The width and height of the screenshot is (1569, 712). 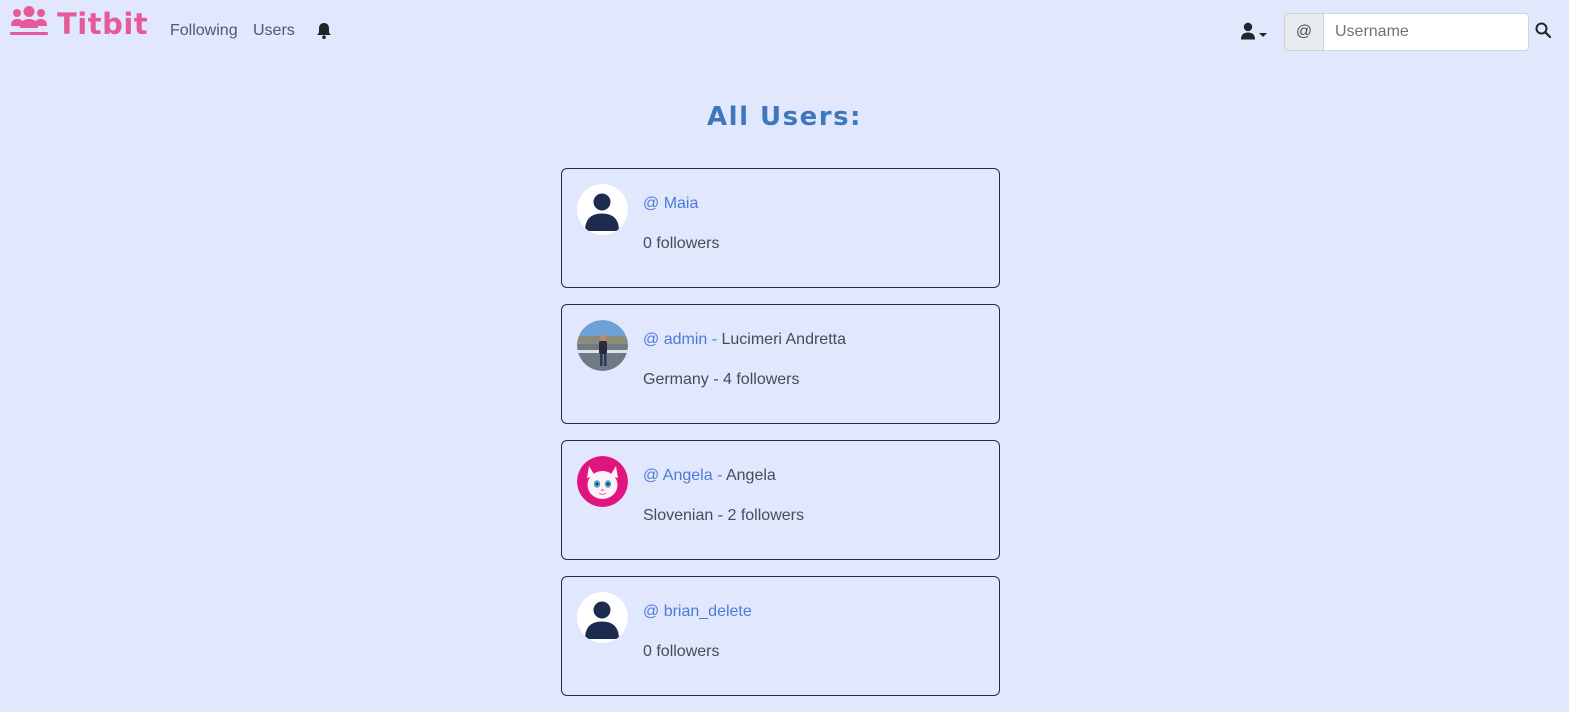 I want to click on at-prefix: @, so click(x=1303, y=32).